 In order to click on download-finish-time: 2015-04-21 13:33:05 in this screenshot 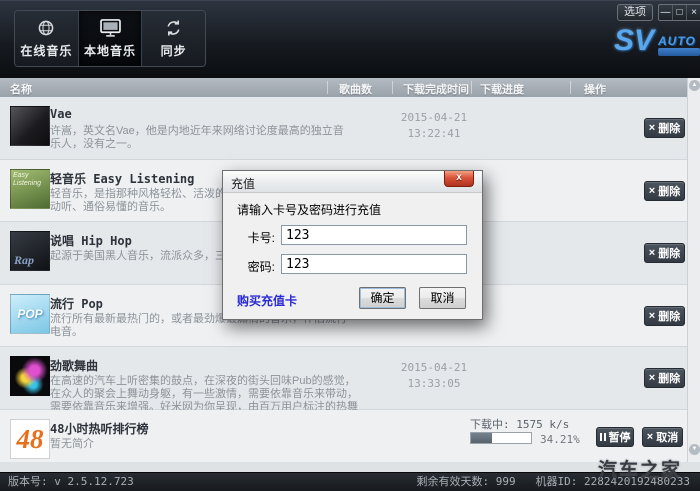, I will do `click(434, 376)`.